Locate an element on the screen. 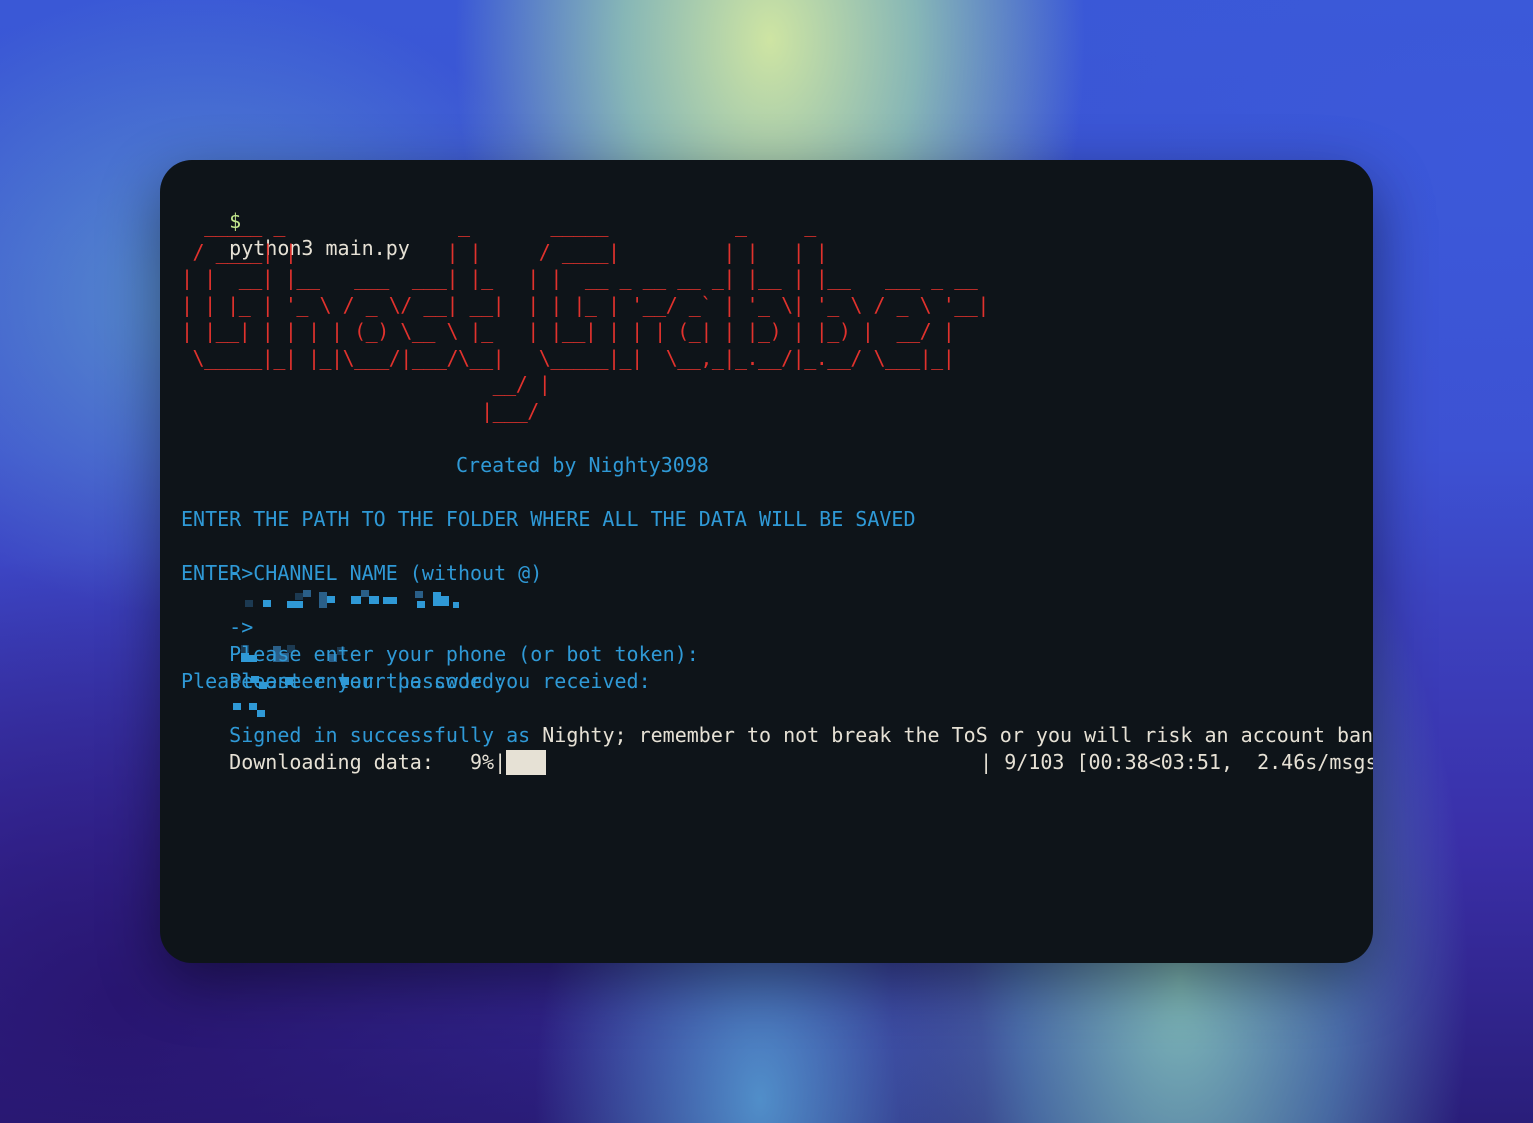 Image resolution: width=1533 pixels, height=1123 pixels. banner-line: |___/ is located at coordinates (360, 410).